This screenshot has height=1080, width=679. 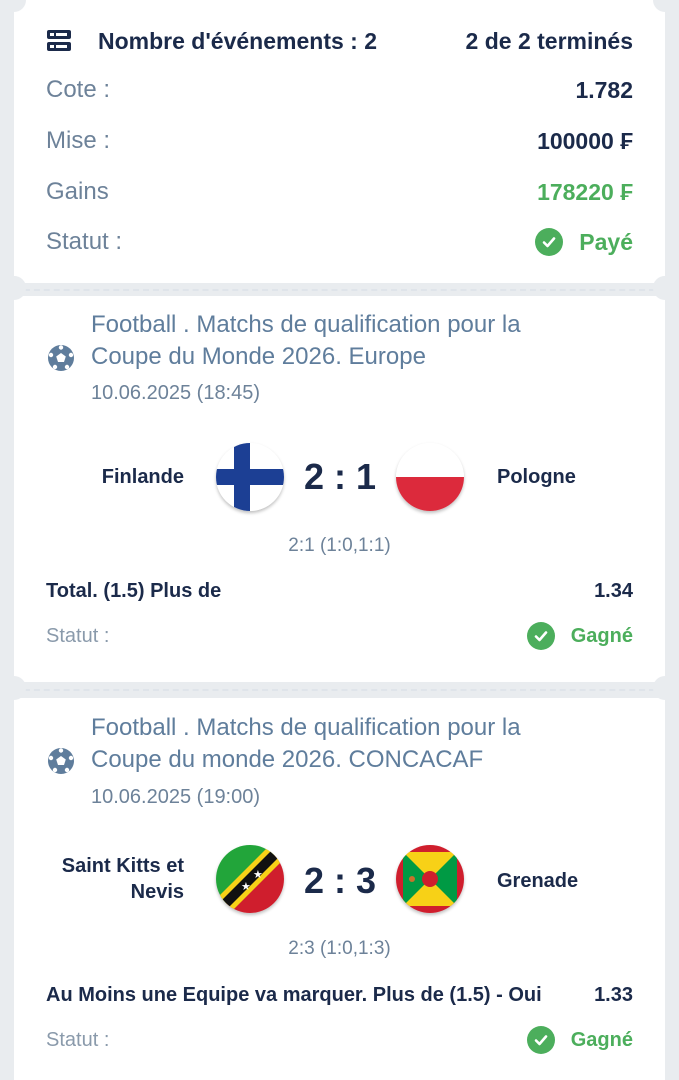 I want to click on home-team-line: Saint Kitts et, so click(x=122, y=866).